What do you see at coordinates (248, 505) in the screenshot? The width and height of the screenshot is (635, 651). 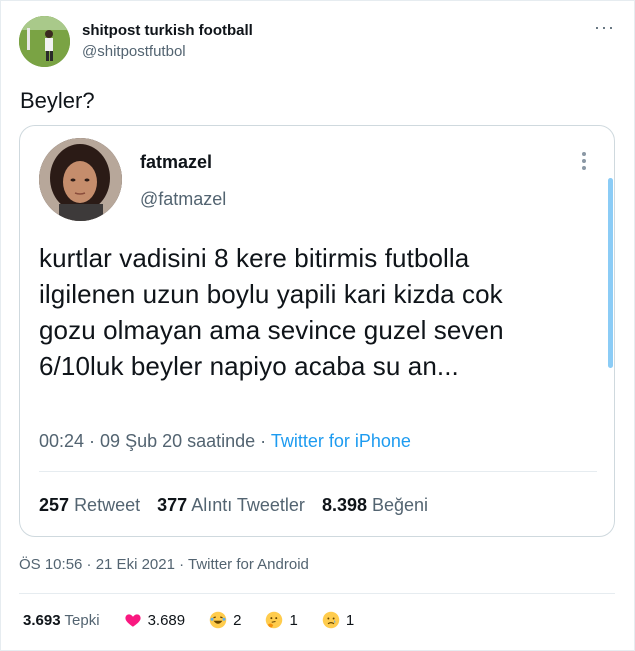 I see `quotes-label: Alıntı Tweetler` at bounding box center [248, 505].